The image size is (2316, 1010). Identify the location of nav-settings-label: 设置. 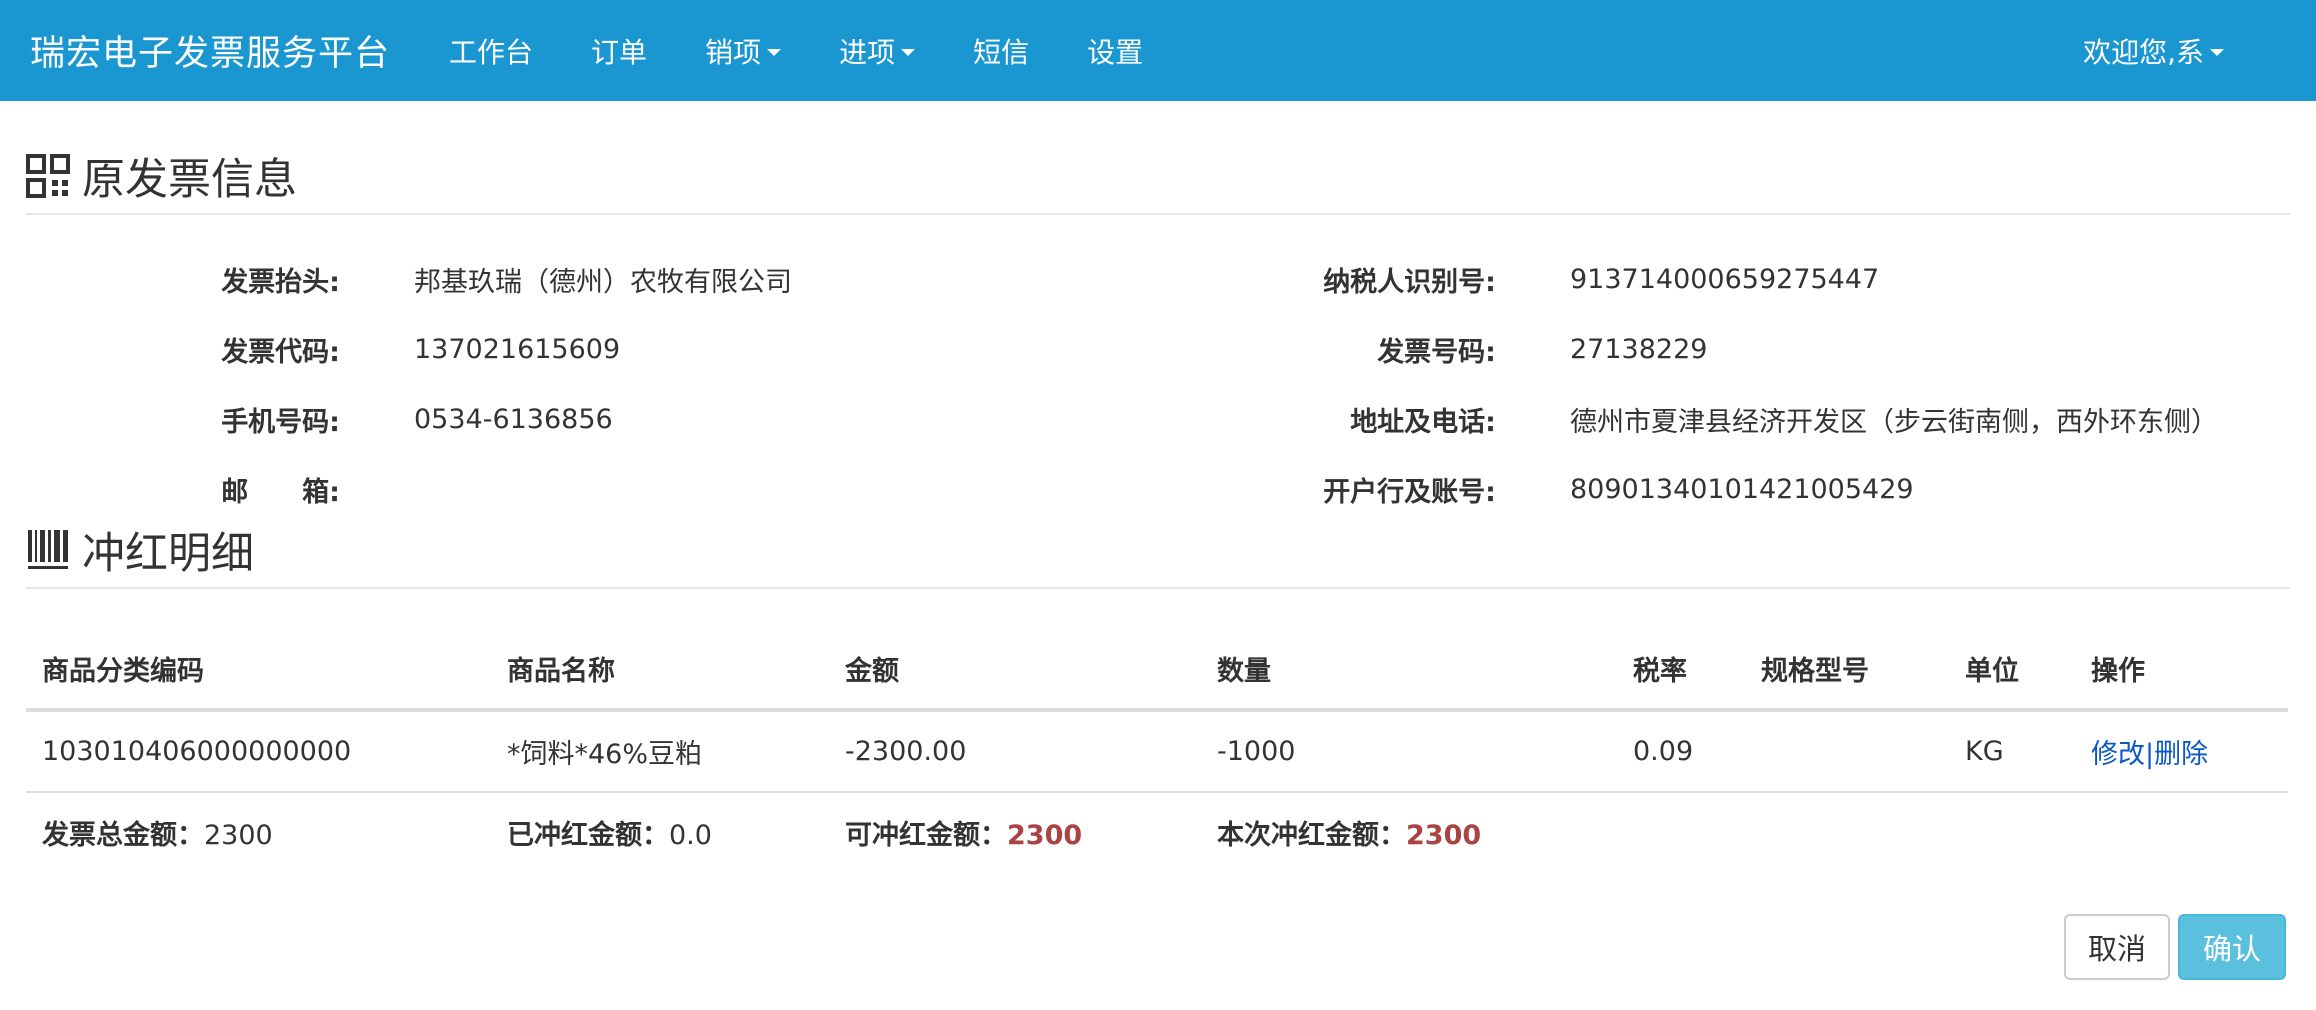
(1115, 52).